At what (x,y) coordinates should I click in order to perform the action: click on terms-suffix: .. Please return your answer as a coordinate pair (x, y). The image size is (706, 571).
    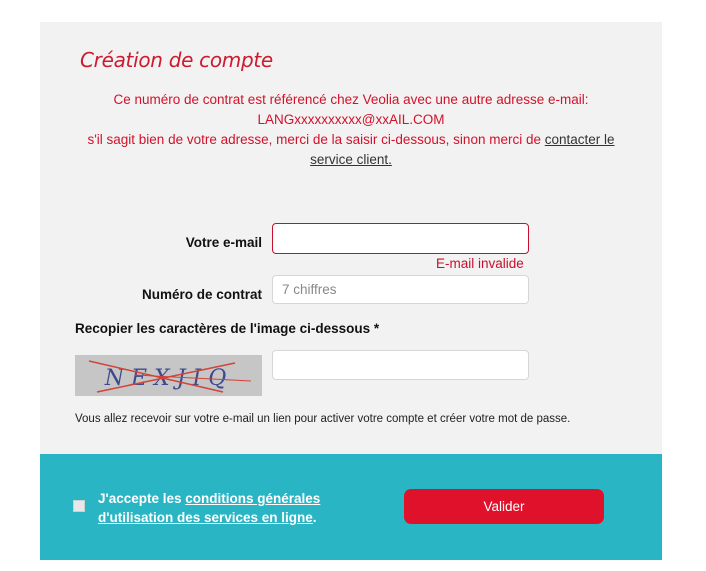
    Looking at the image, I should click on (314, 517).